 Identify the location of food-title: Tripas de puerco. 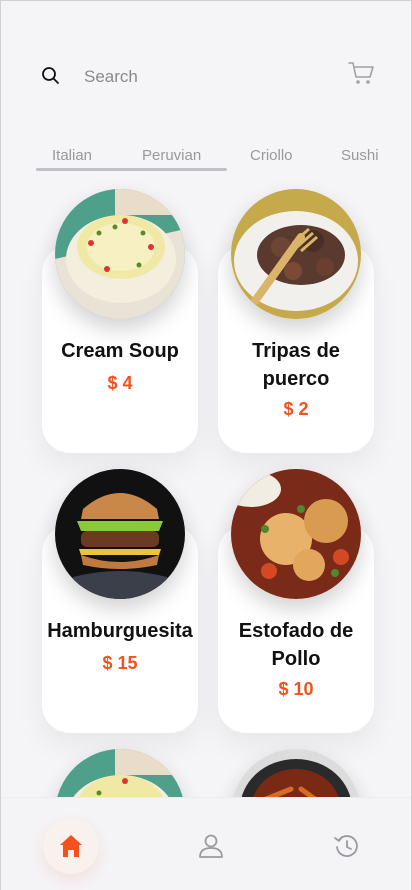
(296, 365).